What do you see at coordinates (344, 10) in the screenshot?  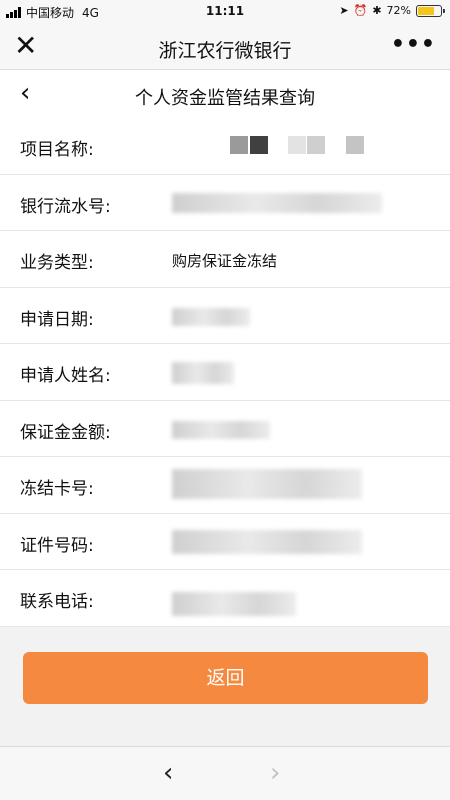 I see `location-icon: ➤` at bounding box center [344, 10].